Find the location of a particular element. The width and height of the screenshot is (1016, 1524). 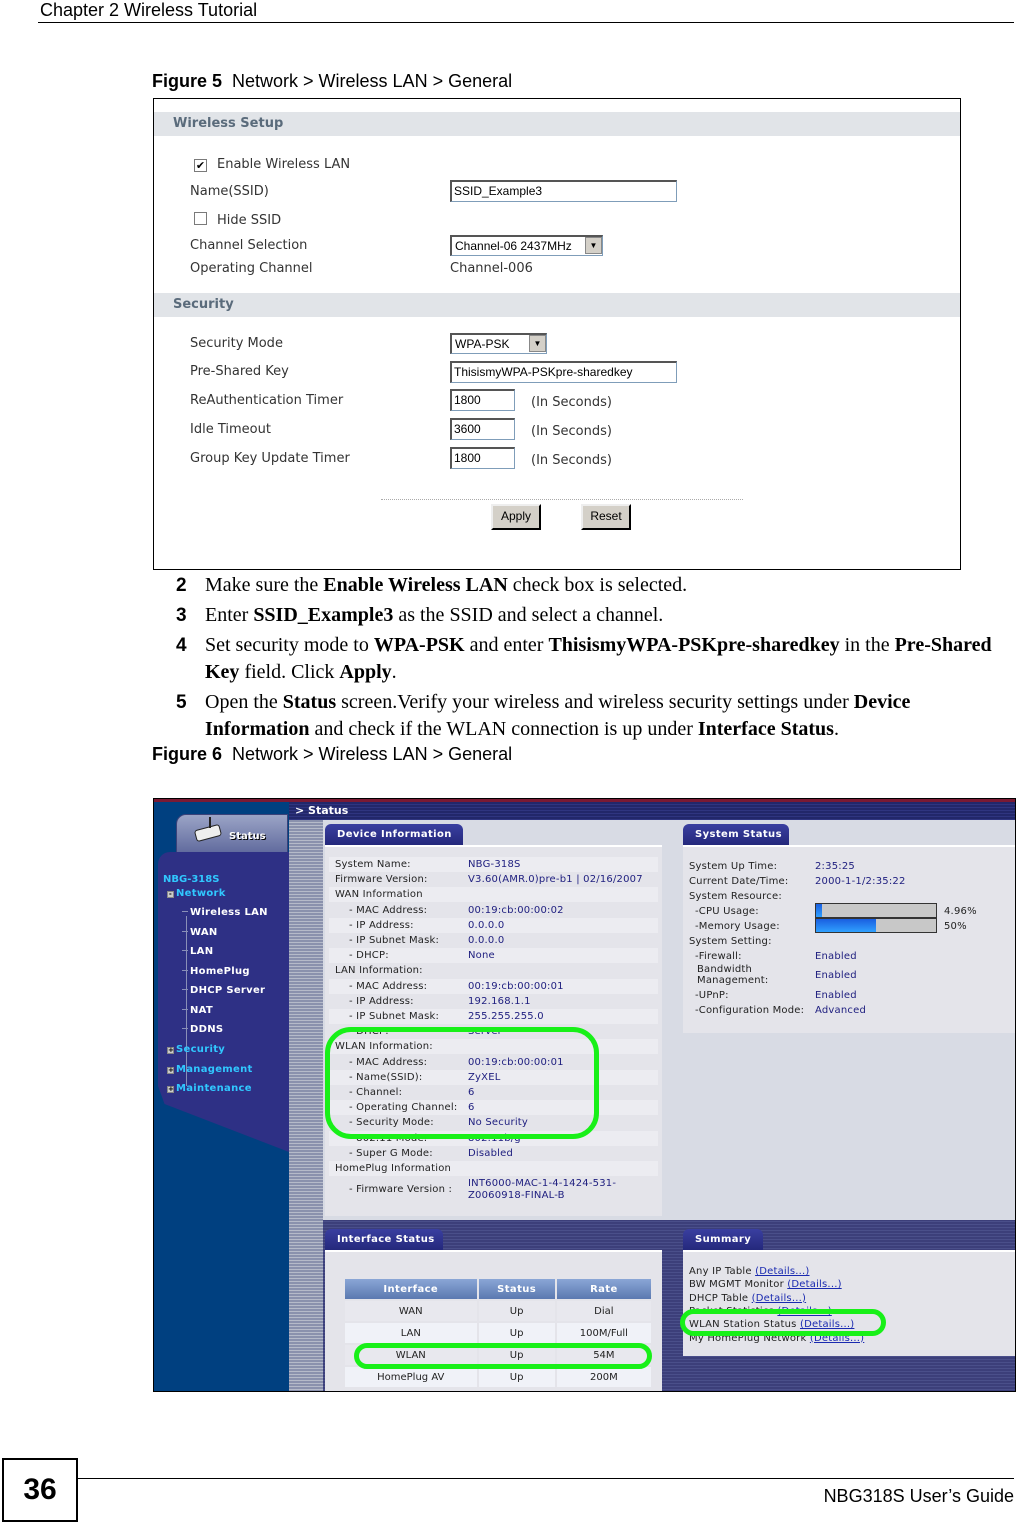

config-mode-label: -Configuration Mode: is located at coordinates (750, 1010).